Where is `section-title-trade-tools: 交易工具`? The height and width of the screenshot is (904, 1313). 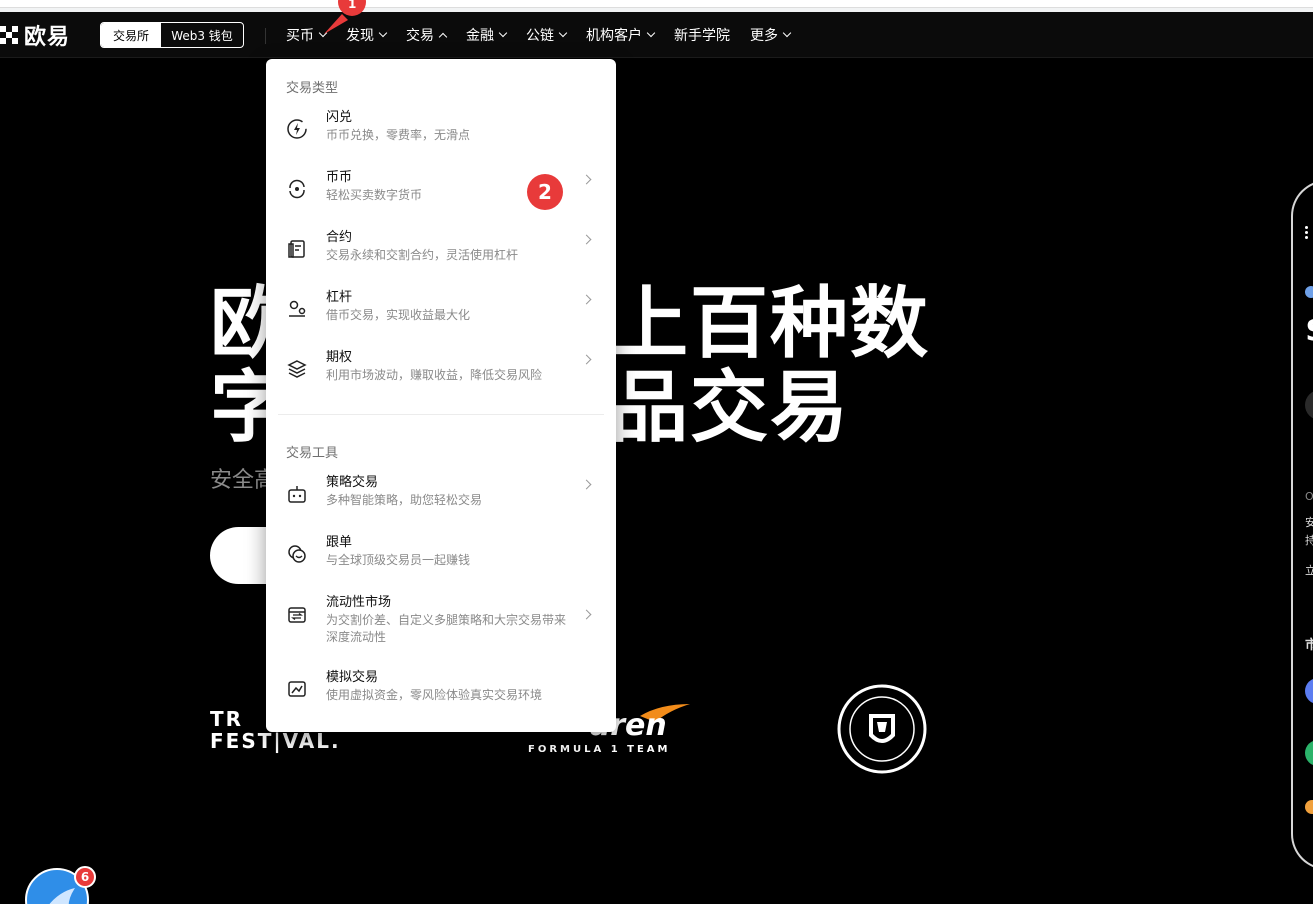 section-title-trade-tools: 交易工具 is located at coordinates (312, 453).